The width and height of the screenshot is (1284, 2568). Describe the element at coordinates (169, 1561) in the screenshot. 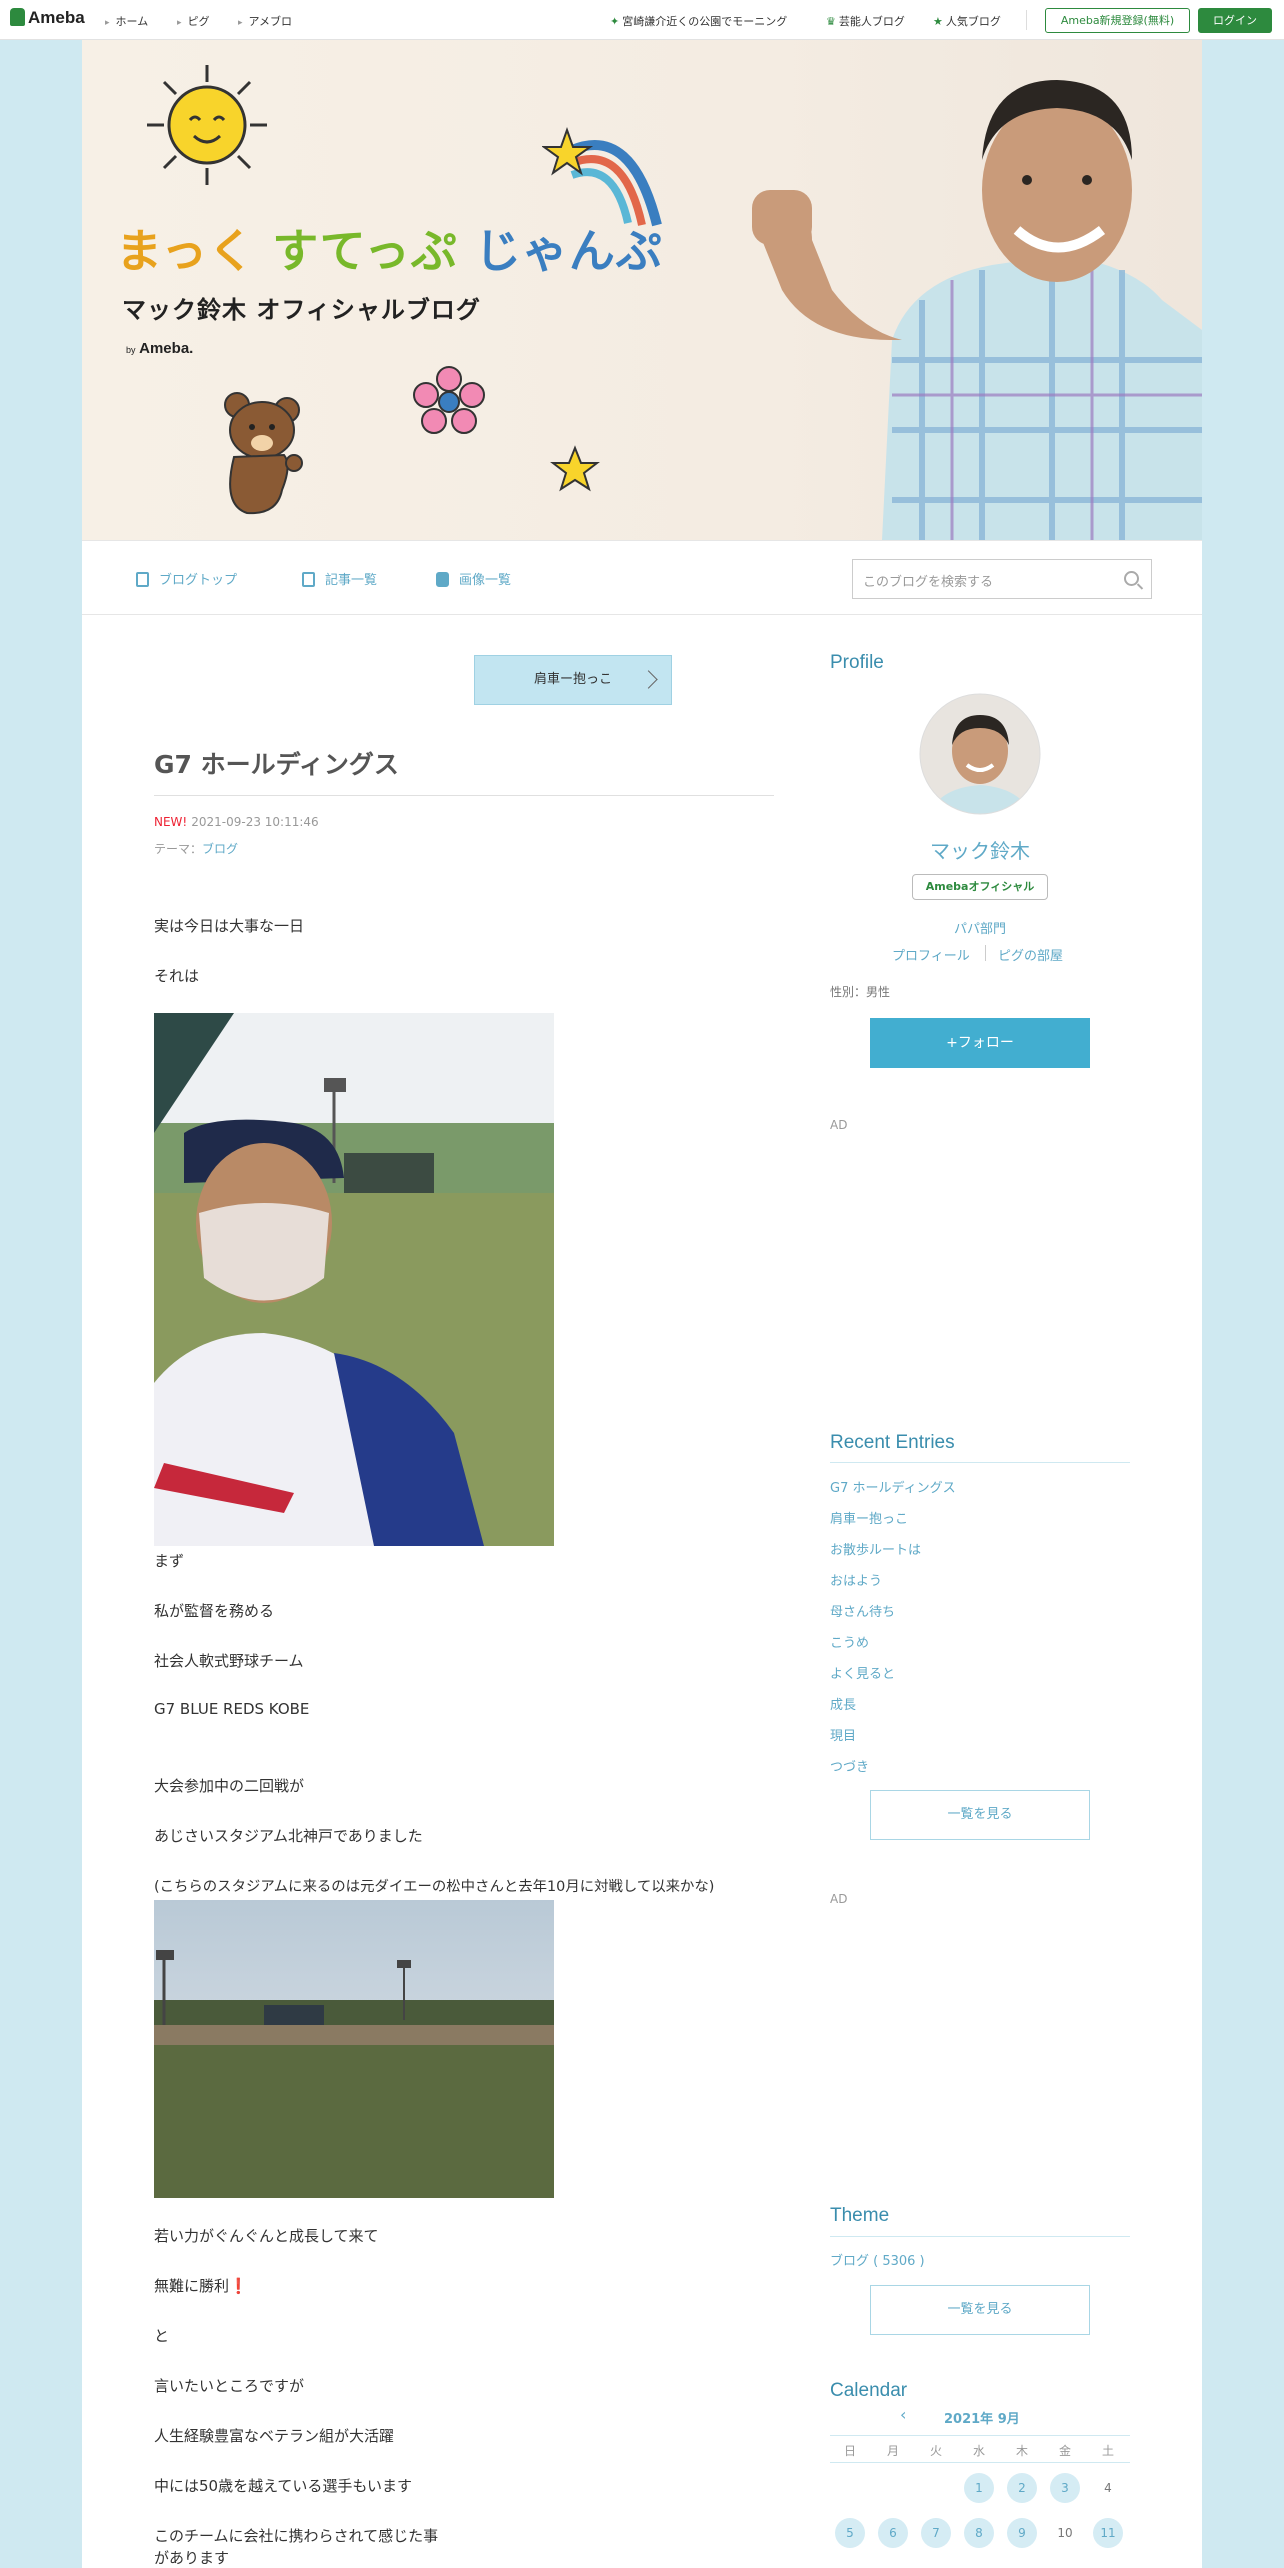

I see `paragraph: まず` at that location.